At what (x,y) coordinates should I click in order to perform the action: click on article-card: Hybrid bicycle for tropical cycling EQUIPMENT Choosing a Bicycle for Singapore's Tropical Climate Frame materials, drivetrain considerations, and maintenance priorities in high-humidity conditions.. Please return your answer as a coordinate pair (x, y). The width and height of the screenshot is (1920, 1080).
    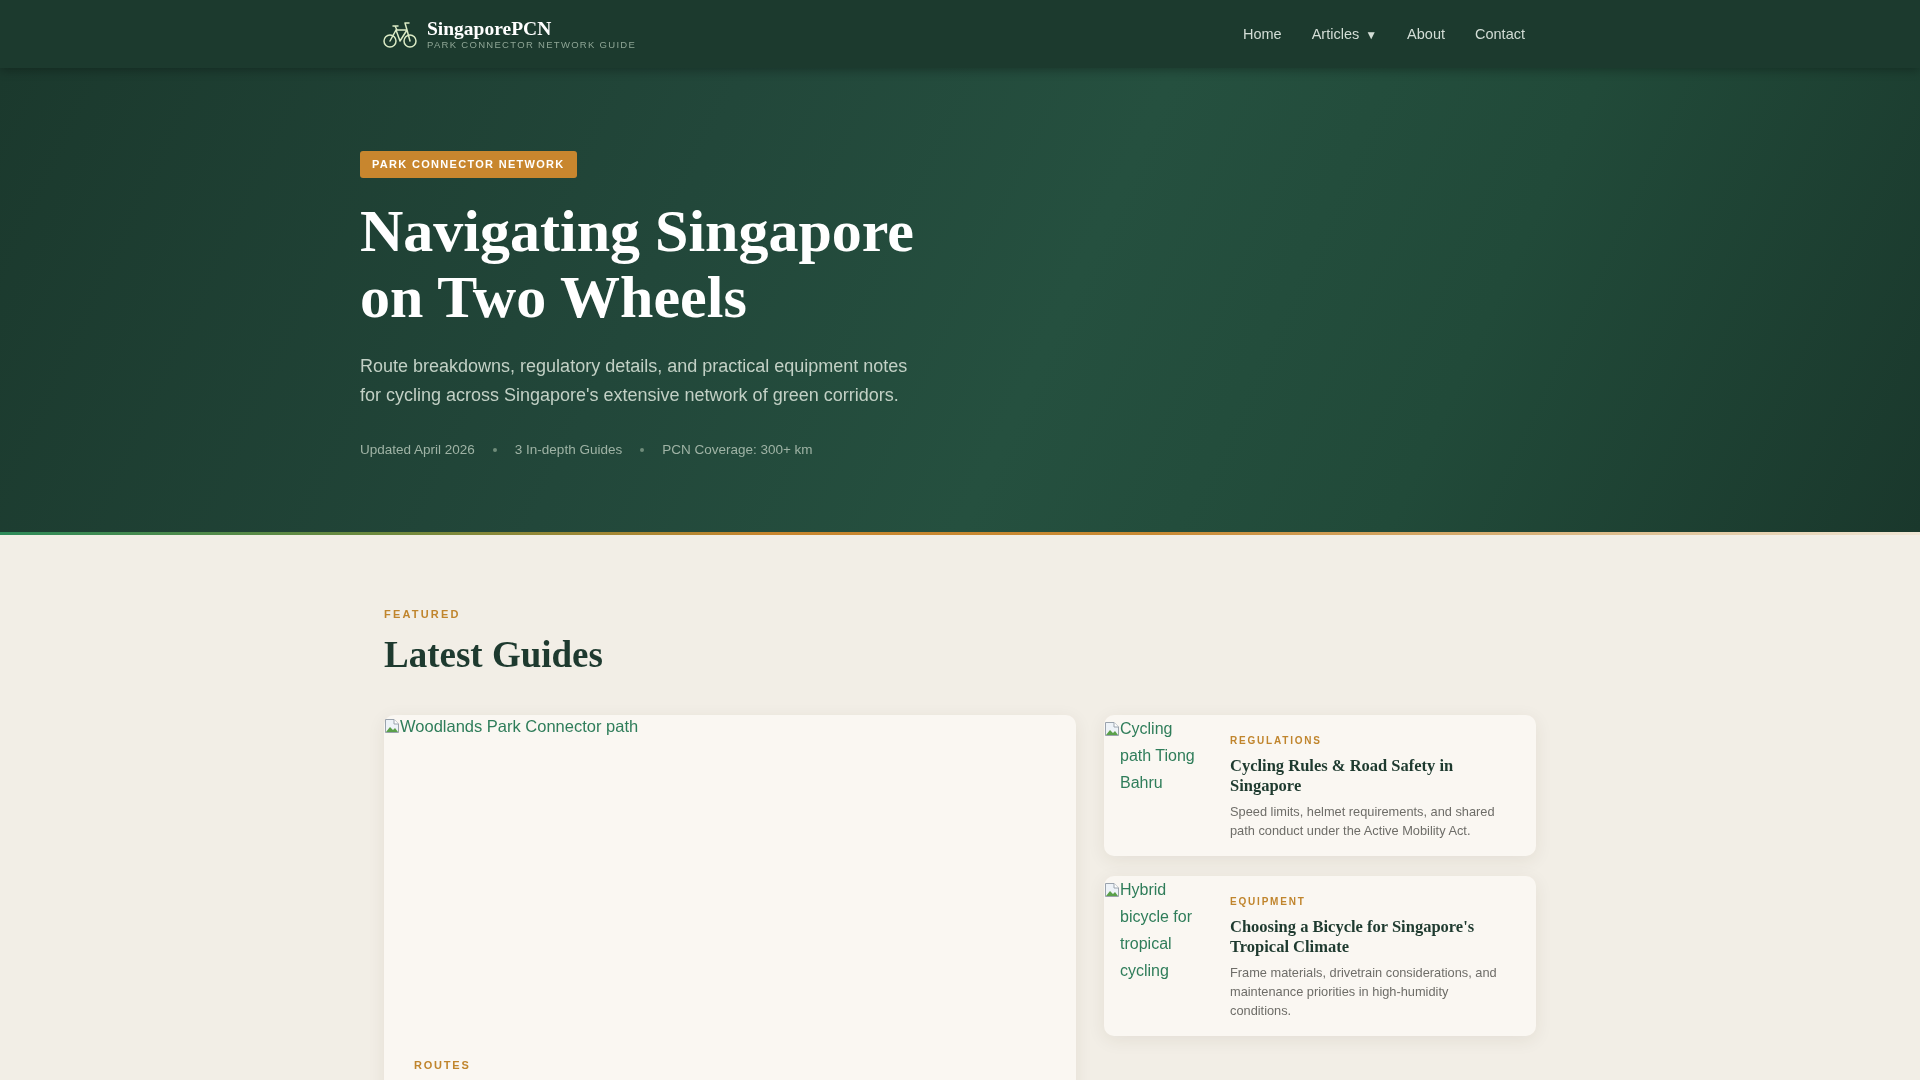
    Looking at the image, I should click on (1320, 956).